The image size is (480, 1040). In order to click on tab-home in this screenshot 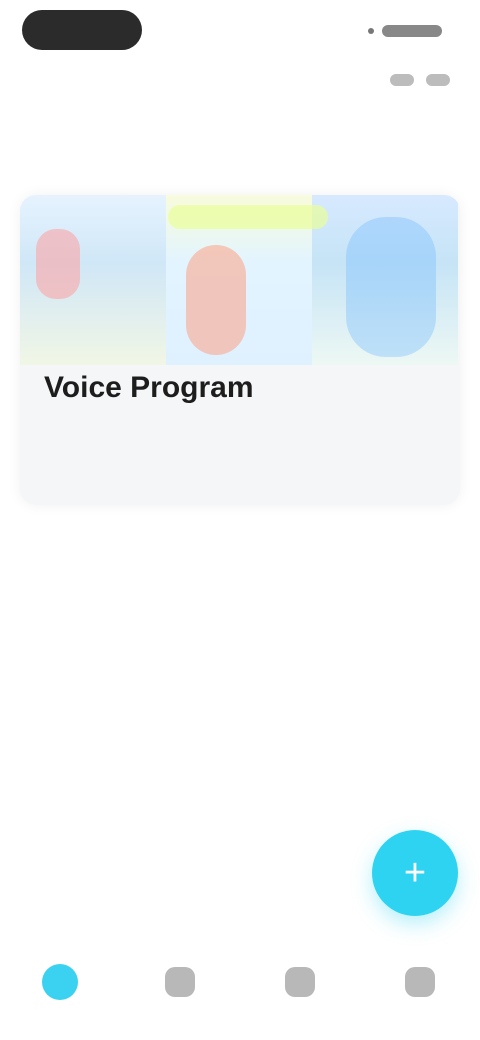, I will do `click(60, 985)`.